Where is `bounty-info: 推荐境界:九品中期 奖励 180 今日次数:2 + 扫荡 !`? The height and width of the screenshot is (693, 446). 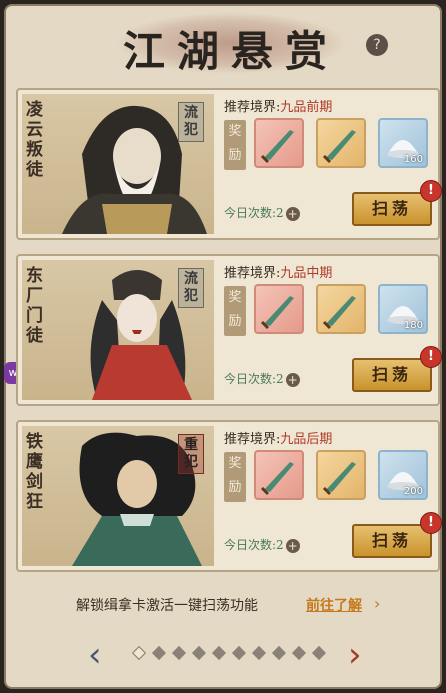 bounty-info: 推荐境界:九品中期 奖励 180 今日次数:2 + 扫荡 ! is located at coordinates (333, 332).